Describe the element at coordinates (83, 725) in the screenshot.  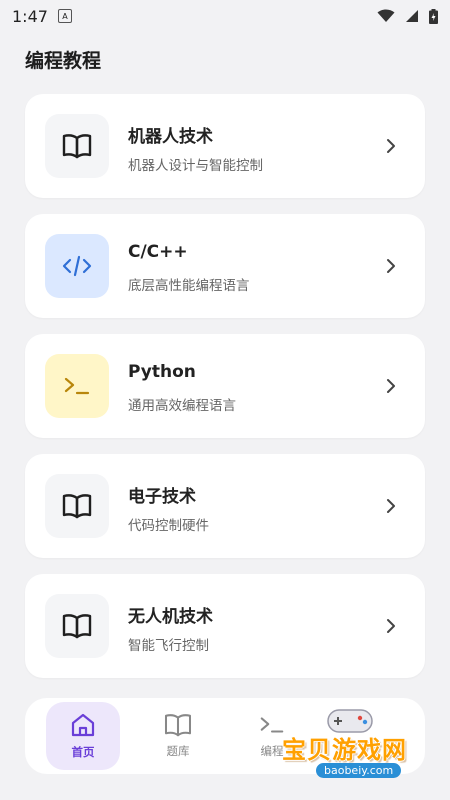
I see `home-icon` at that location.